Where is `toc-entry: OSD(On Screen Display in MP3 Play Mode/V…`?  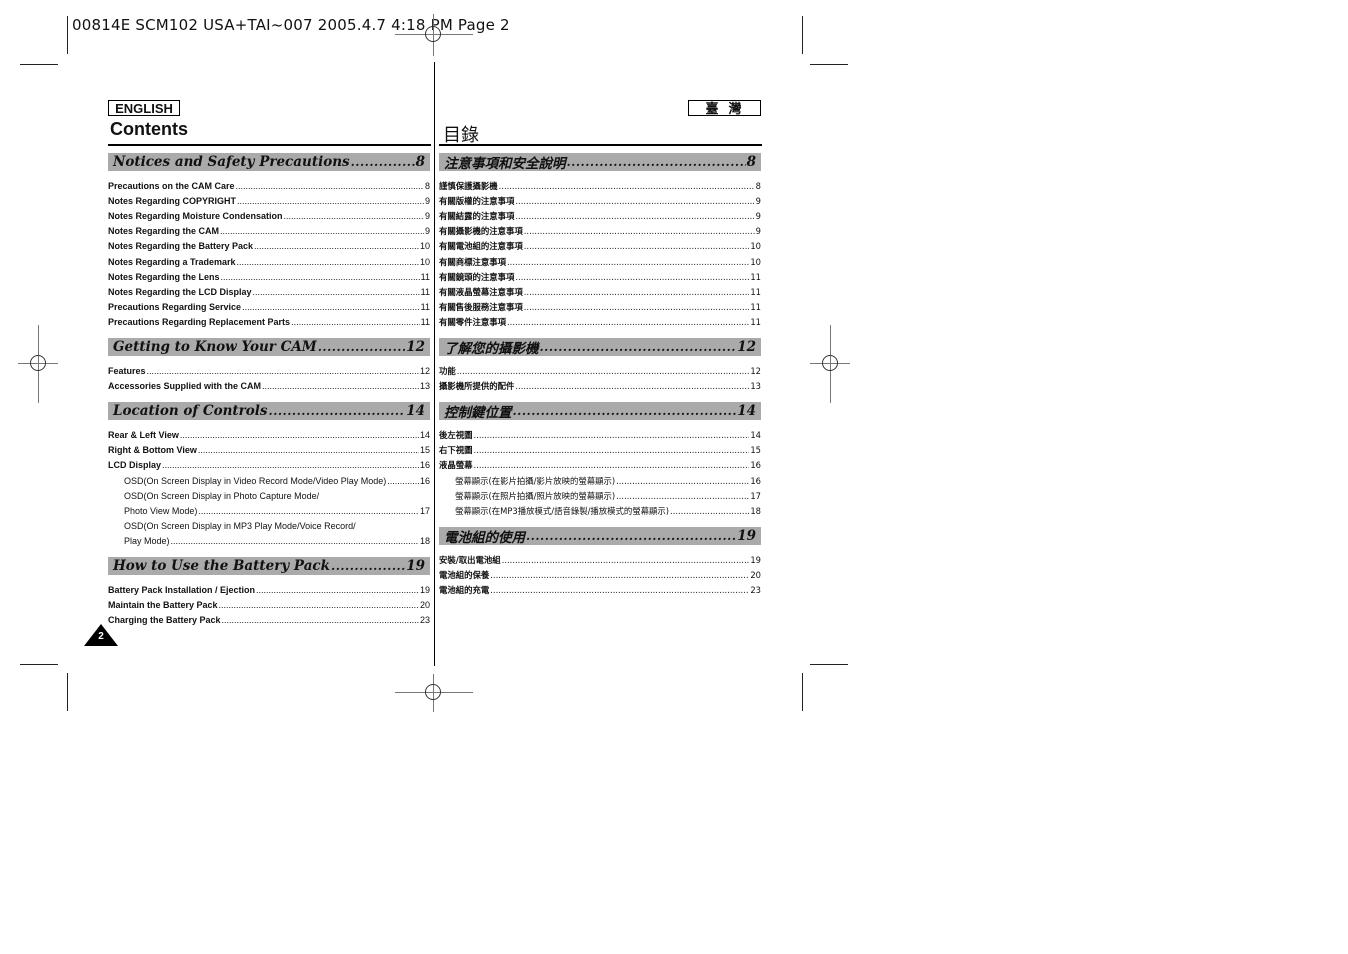
toc-entry: OSD(On Screen Display in MP3 Play Mode/V… is located at coordinates (269, 524).